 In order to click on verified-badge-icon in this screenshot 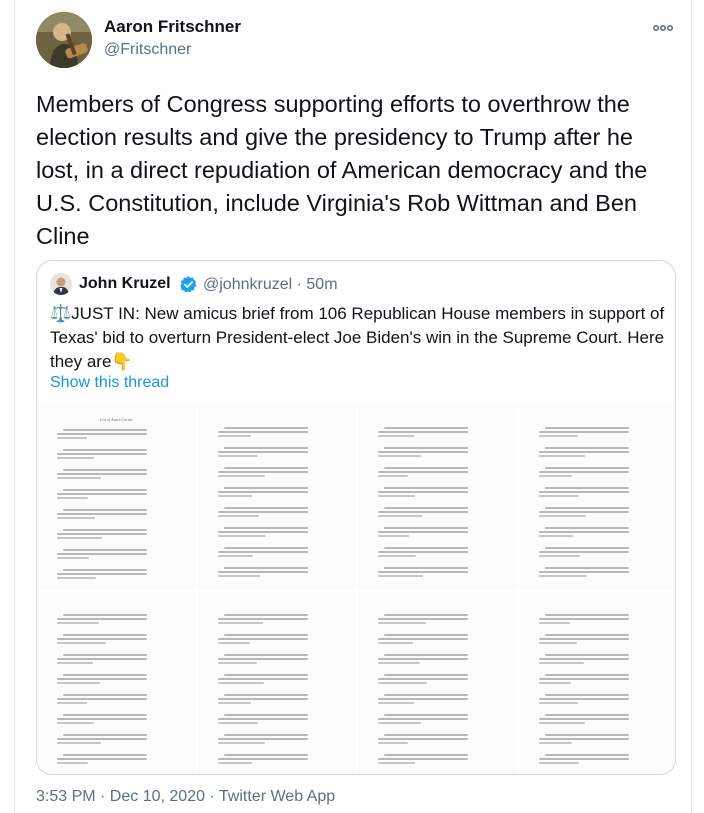, I will do `click(188, 284)`.